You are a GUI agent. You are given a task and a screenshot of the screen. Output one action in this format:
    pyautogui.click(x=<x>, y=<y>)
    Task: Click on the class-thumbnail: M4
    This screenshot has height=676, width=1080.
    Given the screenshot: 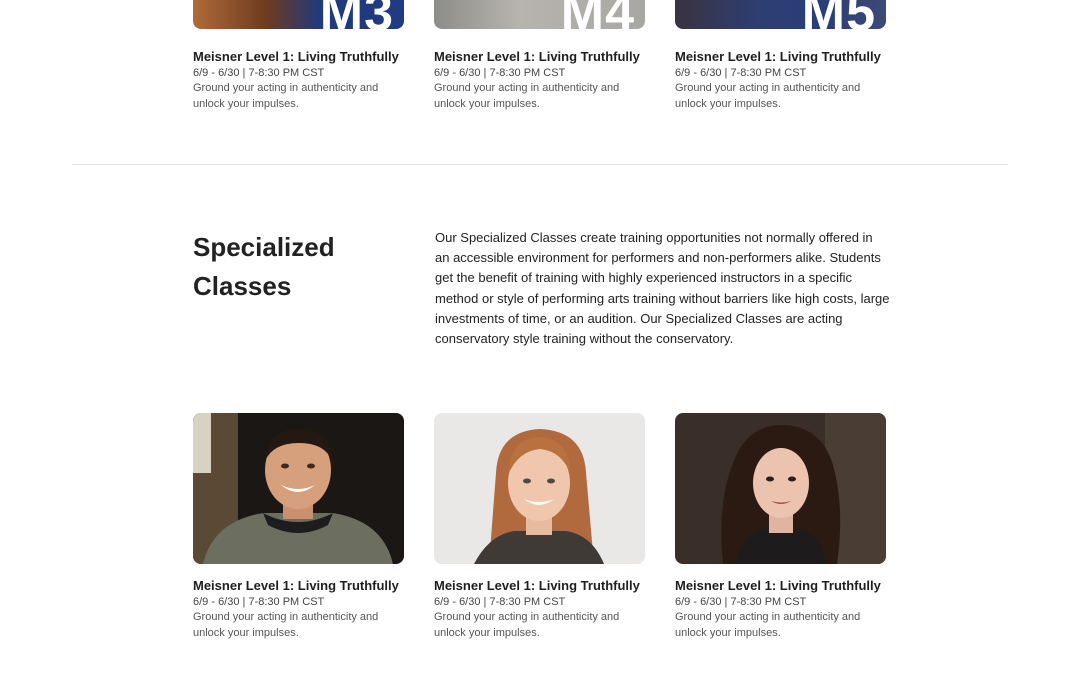 What is the action you would take?
    pyautogui.click(x=539, y=14)
    